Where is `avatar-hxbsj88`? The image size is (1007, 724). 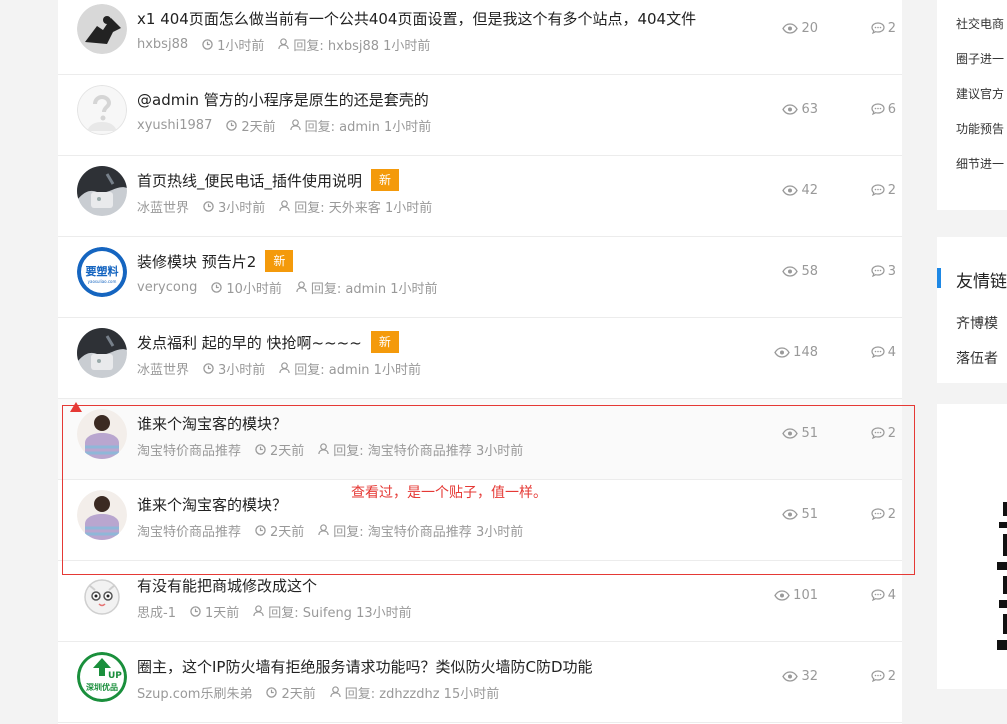 avatar-hxbsj88 is located at coordinates (102, 29).